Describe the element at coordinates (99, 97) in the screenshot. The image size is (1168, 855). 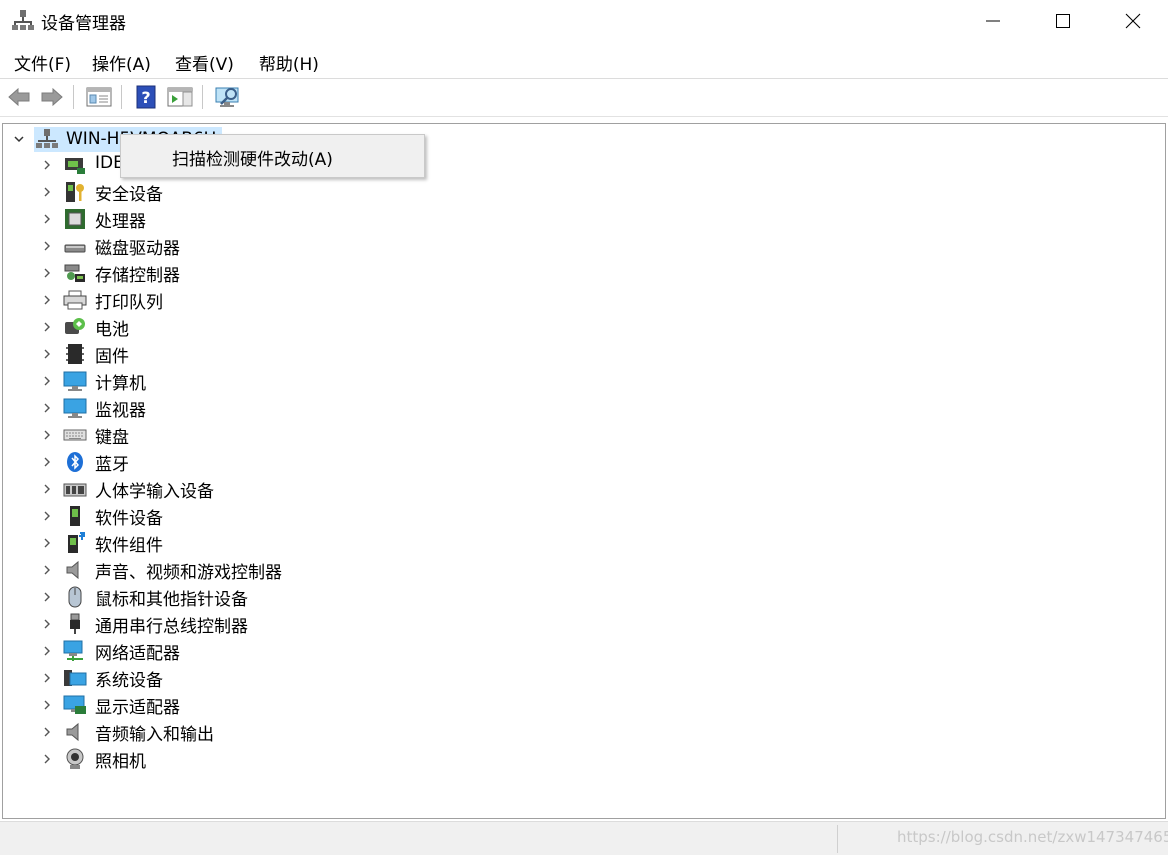
I see `properties-view-button` at that location.